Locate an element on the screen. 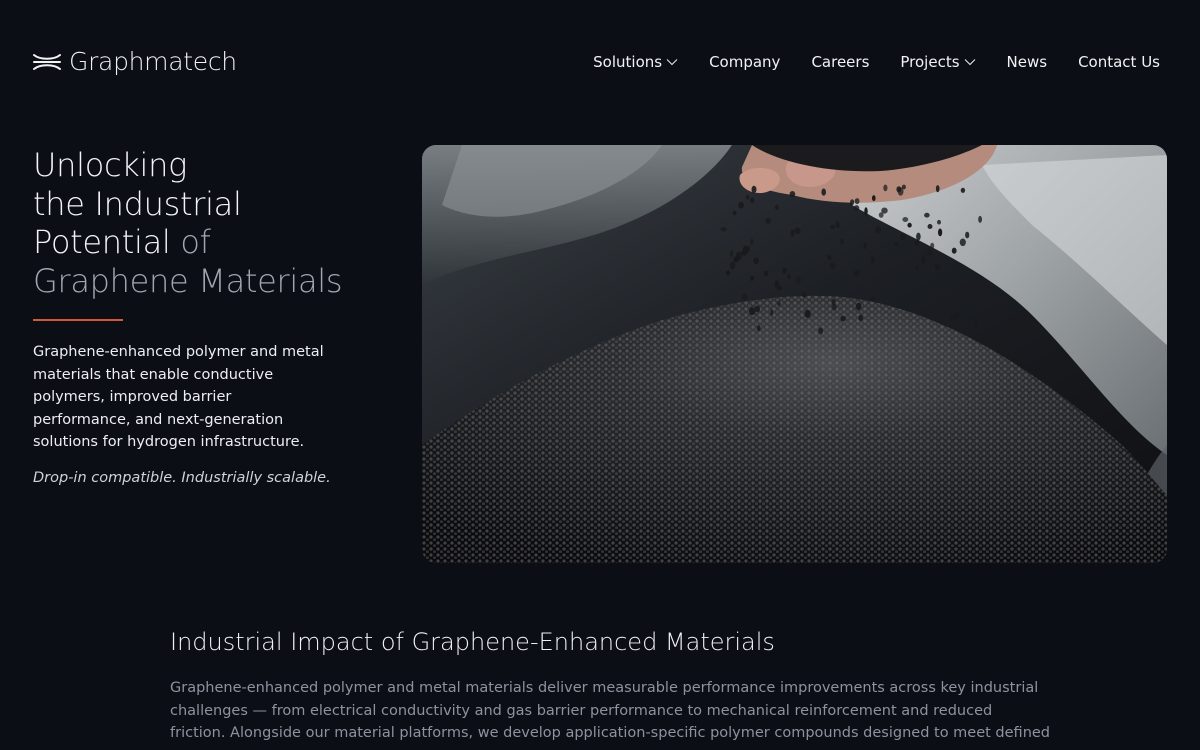 The image size is (1200, 750). wave-lines-icon is located at coordinates (47, 61).